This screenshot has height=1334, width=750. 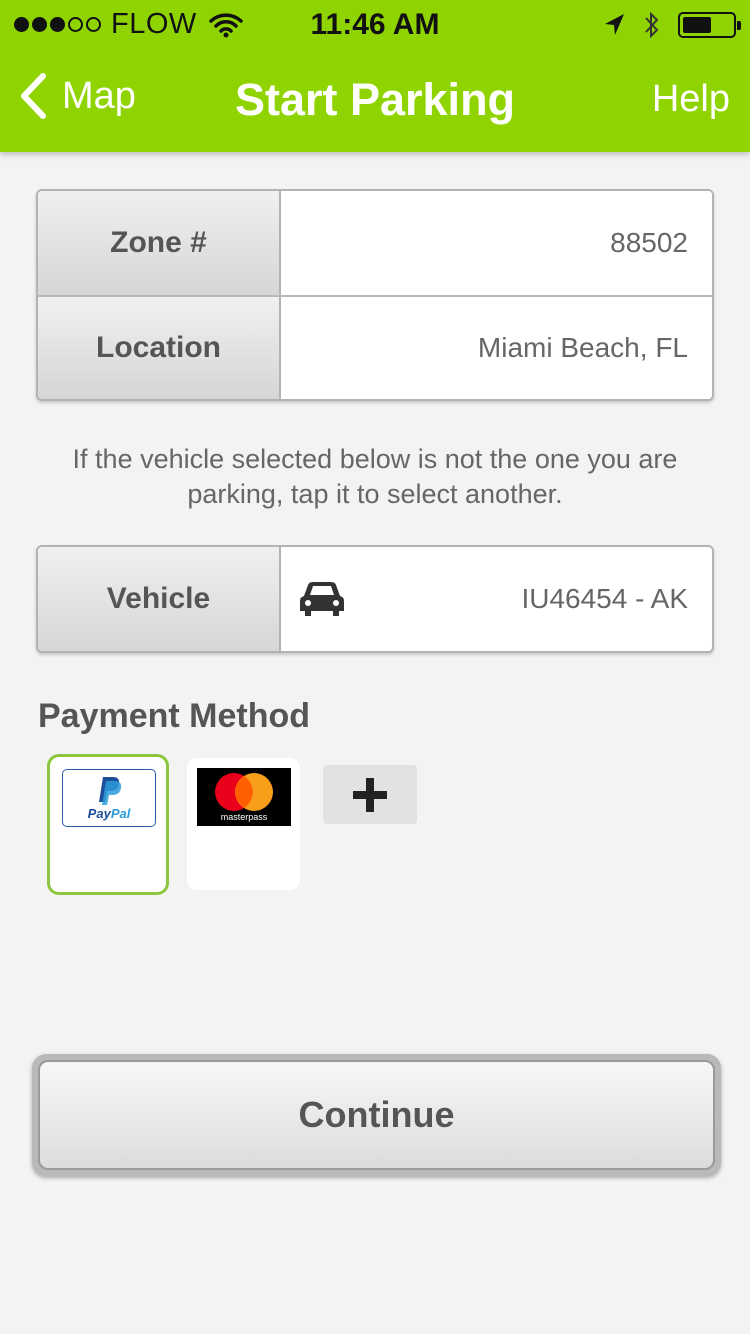 I want to click on paypal-payment-option: PayPal, so click(x=108, y=824).